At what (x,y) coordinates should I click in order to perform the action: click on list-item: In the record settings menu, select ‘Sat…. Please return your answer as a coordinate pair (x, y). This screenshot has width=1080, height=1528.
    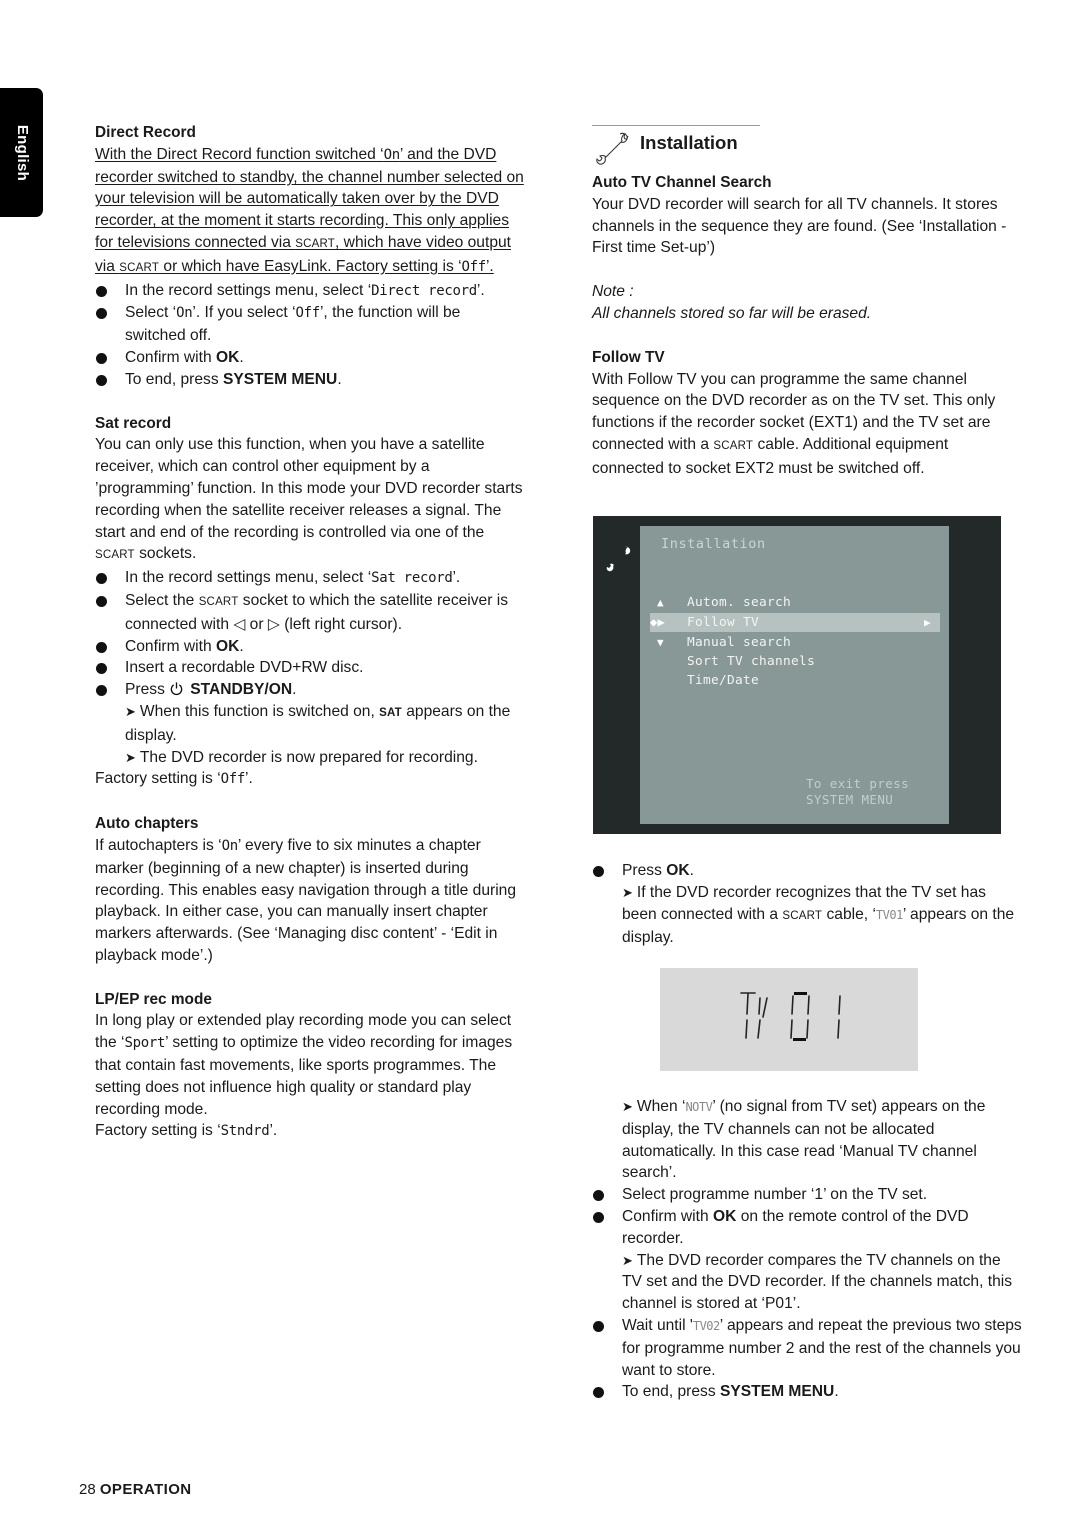
    Looking at the image, I should click on (310, 578).